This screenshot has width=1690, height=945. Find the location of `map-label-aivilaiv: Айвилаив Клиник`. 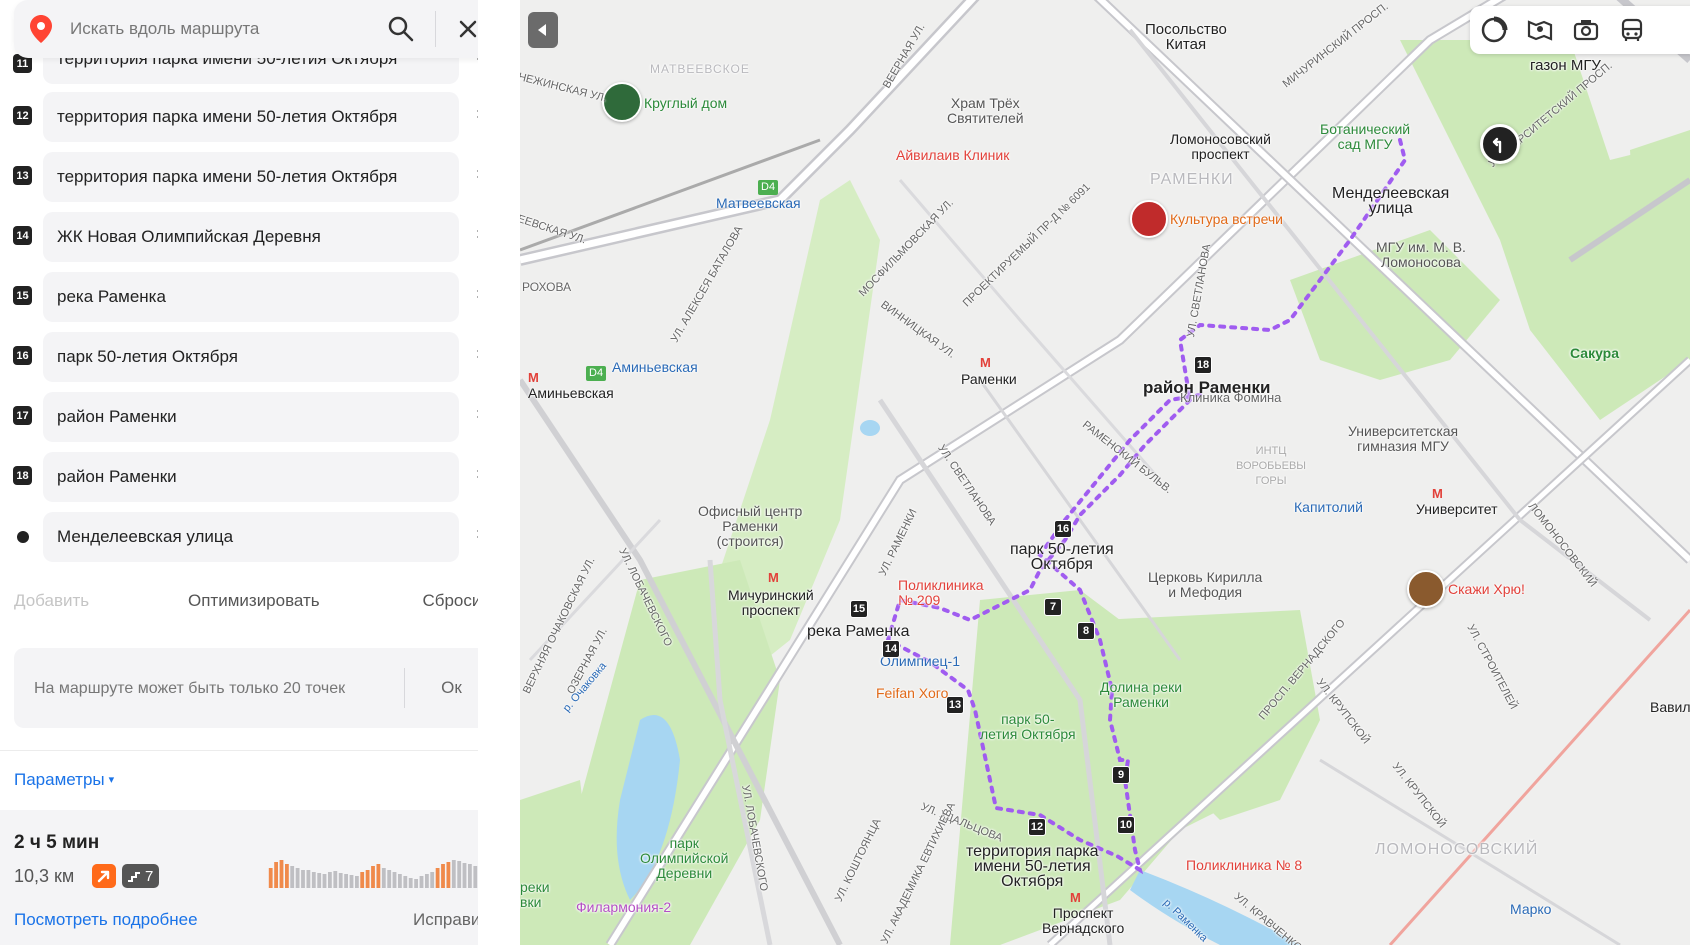

map-label-aivilaiv: Айвилаив Клиник is located at coordinates (952, 155).